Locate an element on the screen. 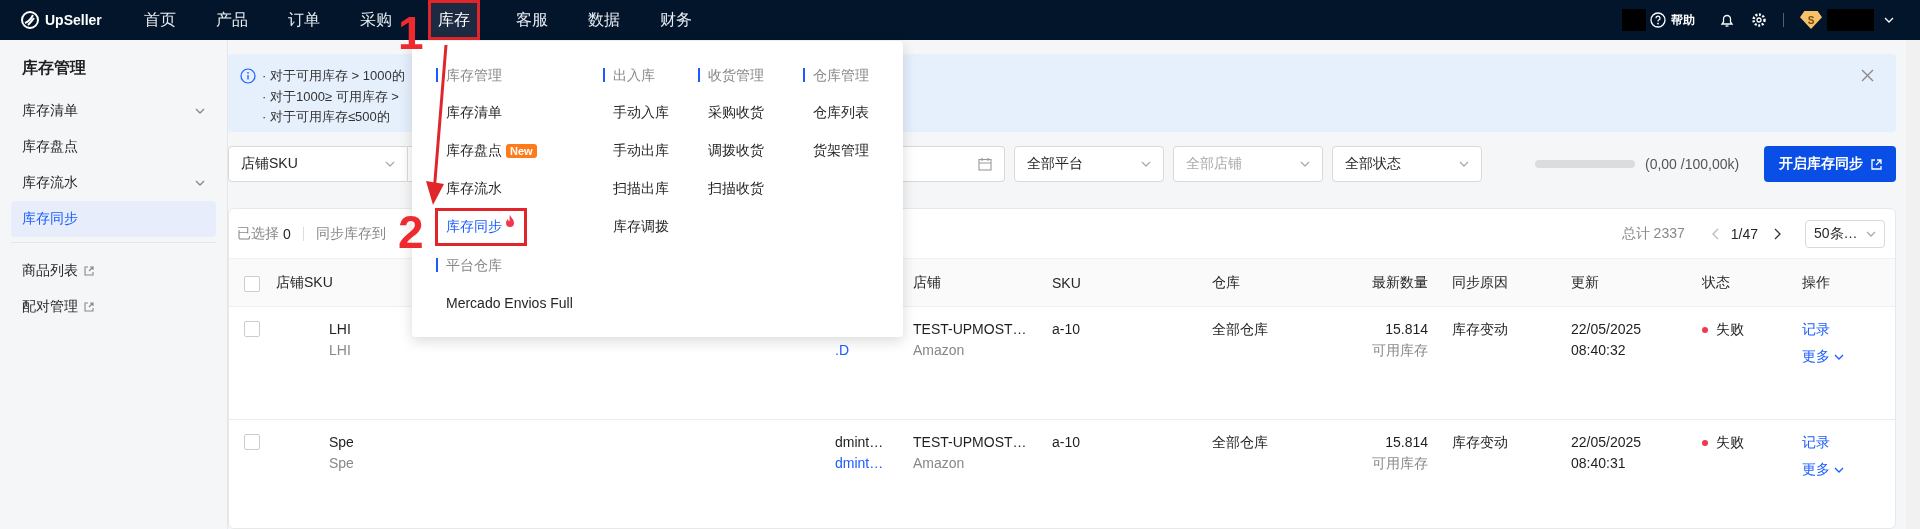  menu-item: 手动出库 is located at coordinates (636, 151).